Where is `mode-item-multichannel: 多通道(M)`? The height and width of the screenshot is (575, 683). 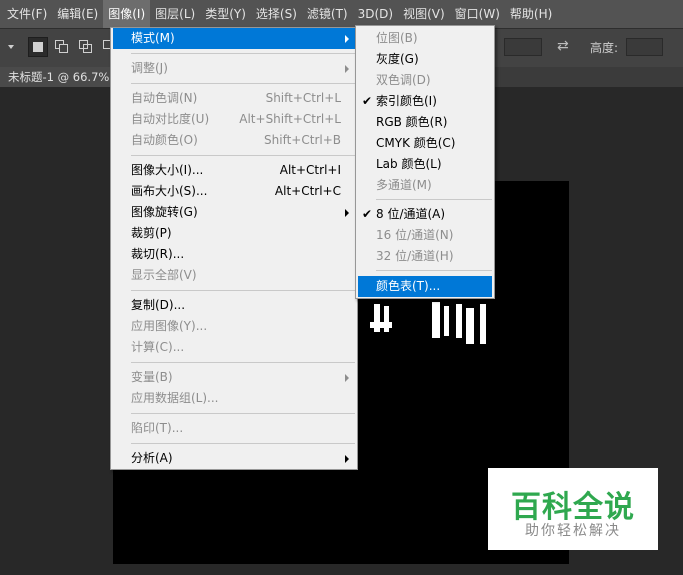 mode-item-multichannel: 多通道(M) is located at coordinates (425, 185).